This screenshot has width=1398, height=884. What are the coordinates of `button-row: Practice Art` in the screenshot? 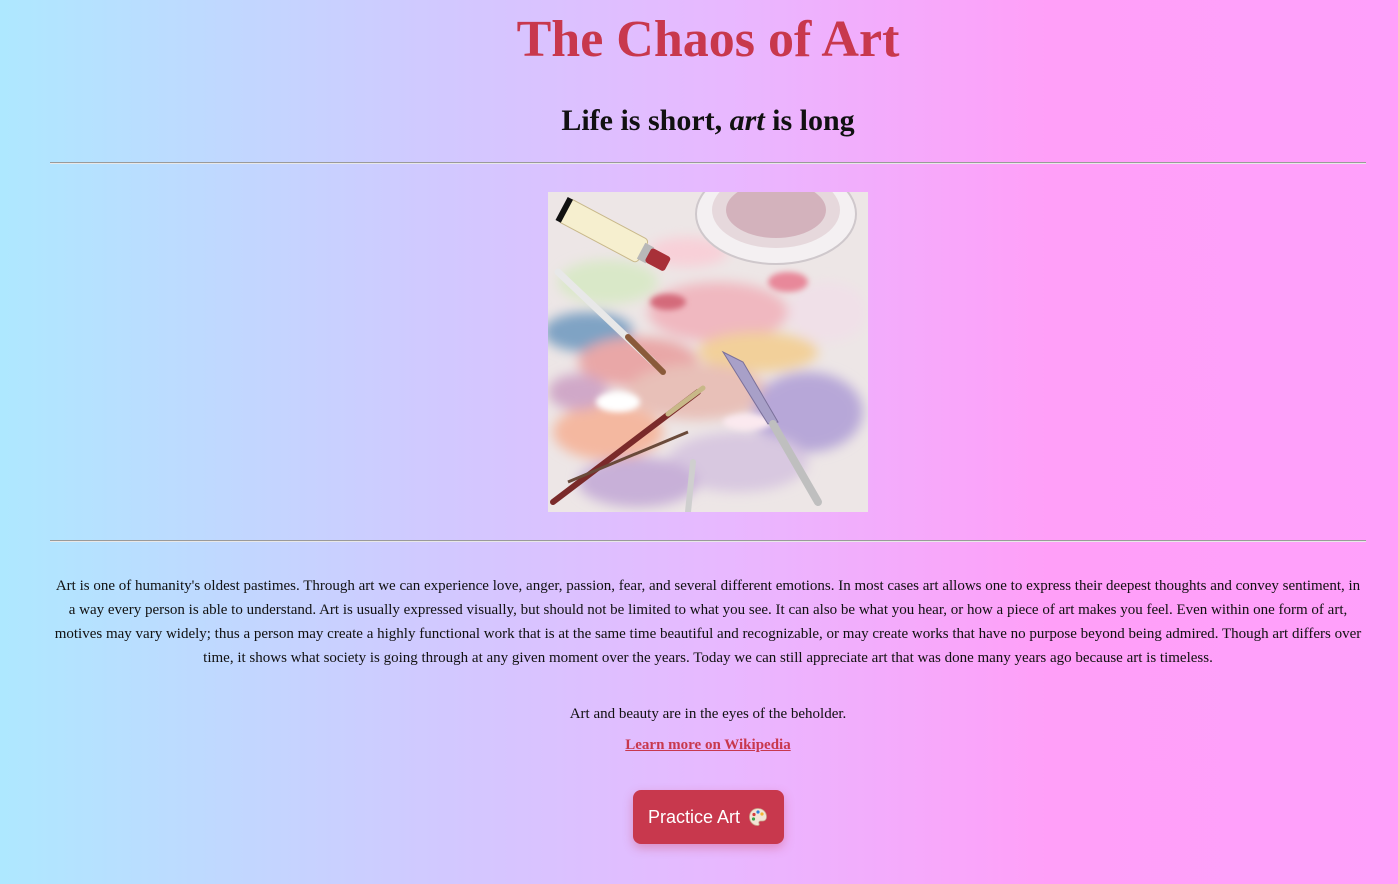 It's located at (708, 817).